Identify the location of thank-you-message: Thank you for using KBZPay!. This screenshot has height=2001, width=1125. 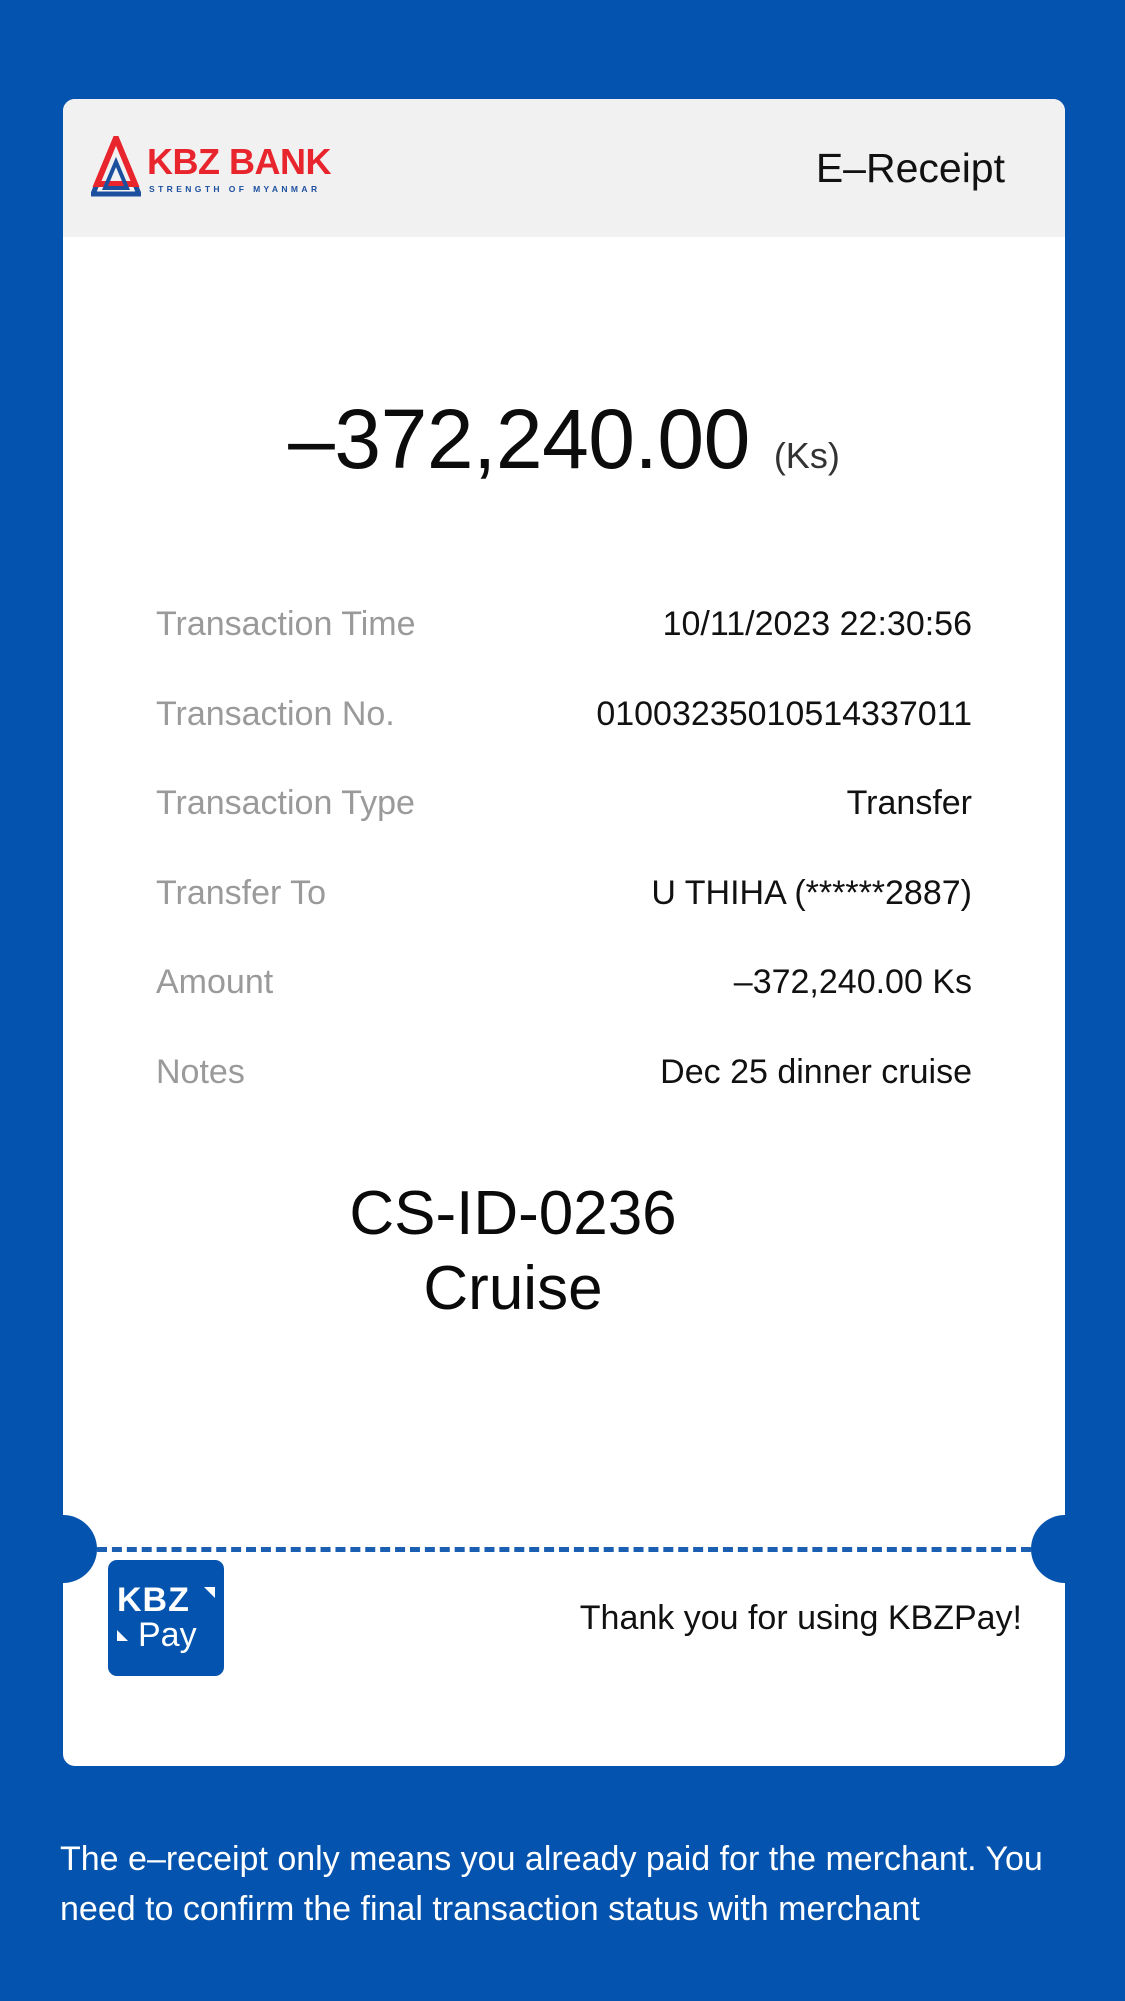
(800, 1618).